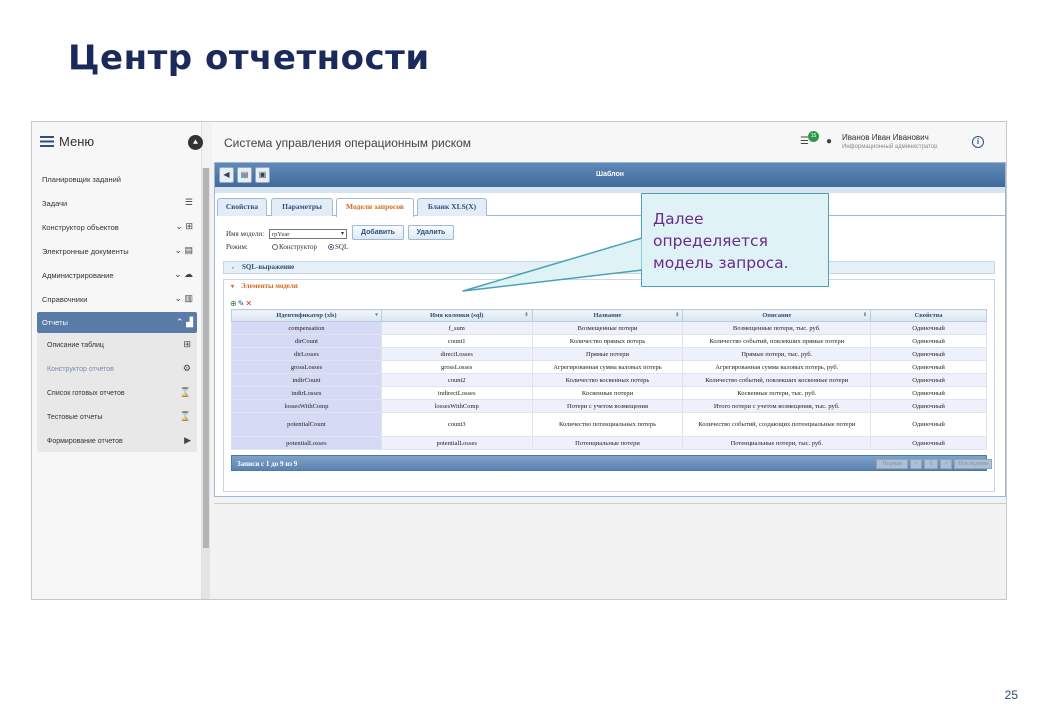  I want to click on delete-row-icon: ✕, so click(249, 303).